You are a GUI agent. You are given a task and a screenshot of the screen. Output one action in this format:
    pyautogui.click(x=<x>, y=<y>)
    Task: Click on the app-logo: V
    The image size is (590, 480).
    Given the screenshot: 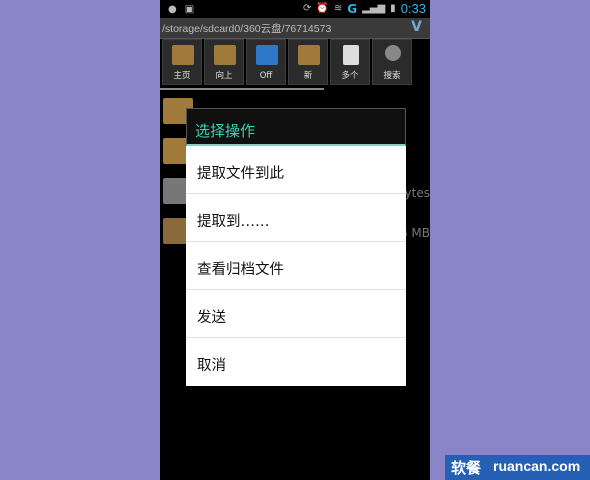 What is the action you would take?
    pyautogui.click(x=416, y=27)
    